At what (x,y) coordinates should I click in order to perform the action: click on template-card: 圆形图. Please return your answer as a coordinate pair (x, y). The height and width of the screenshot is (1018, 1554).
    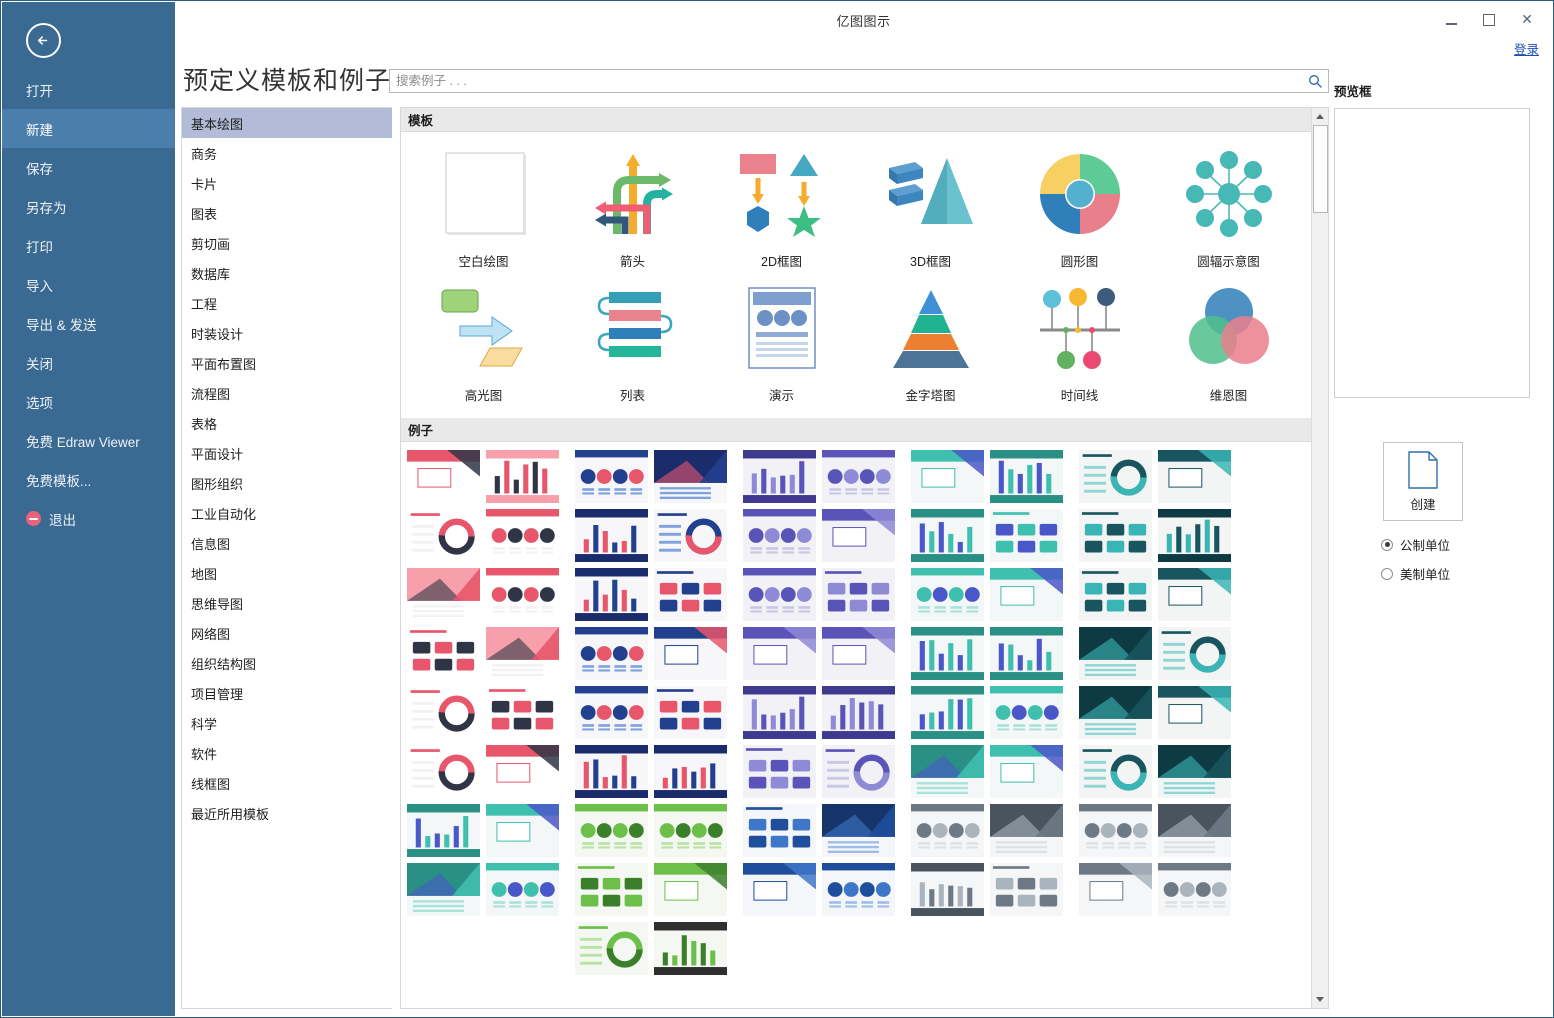
    Looking at the image, I should click on (1079, 208).